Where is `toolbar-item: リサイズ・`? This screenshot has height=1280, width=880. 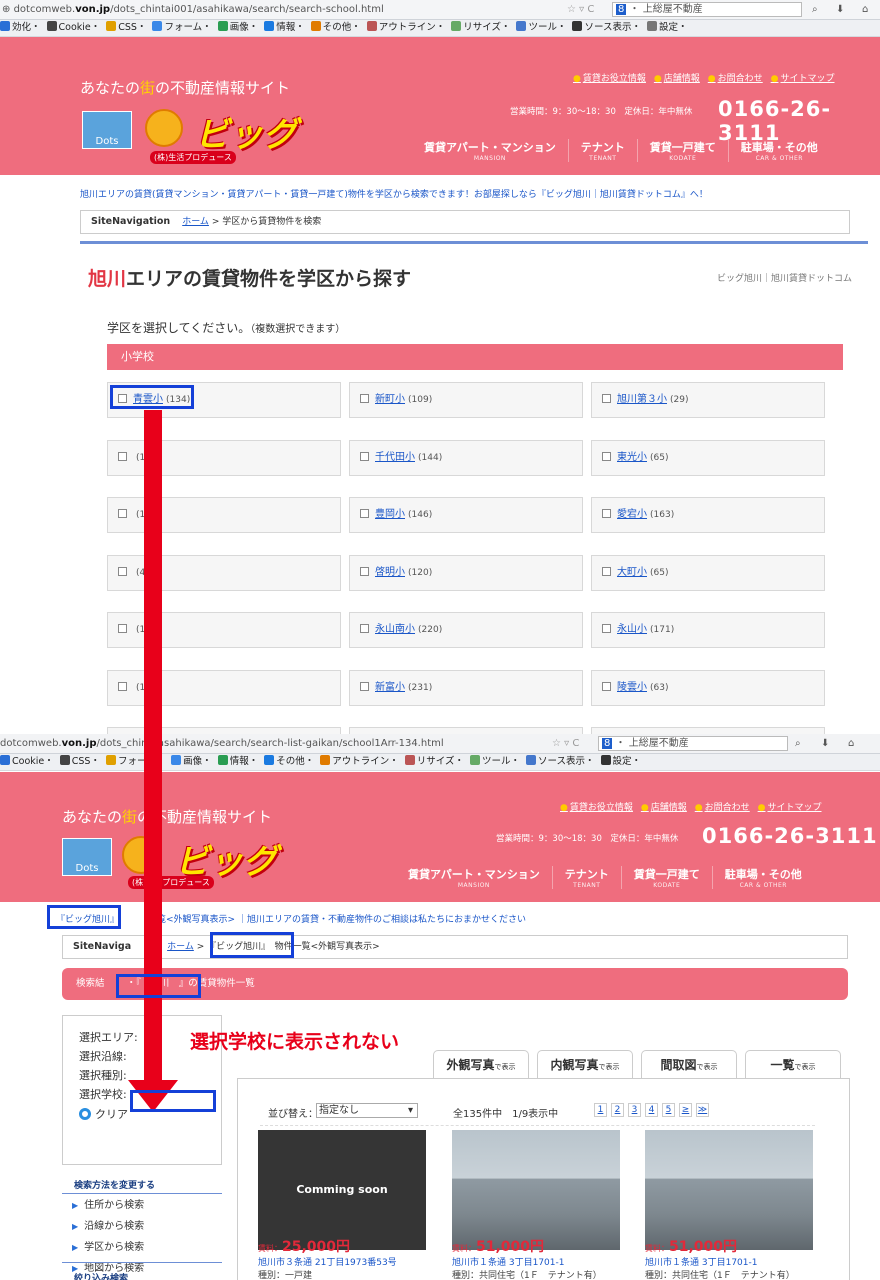 toolbar-item: リサイズ・ is located at coordinates (480, 28).